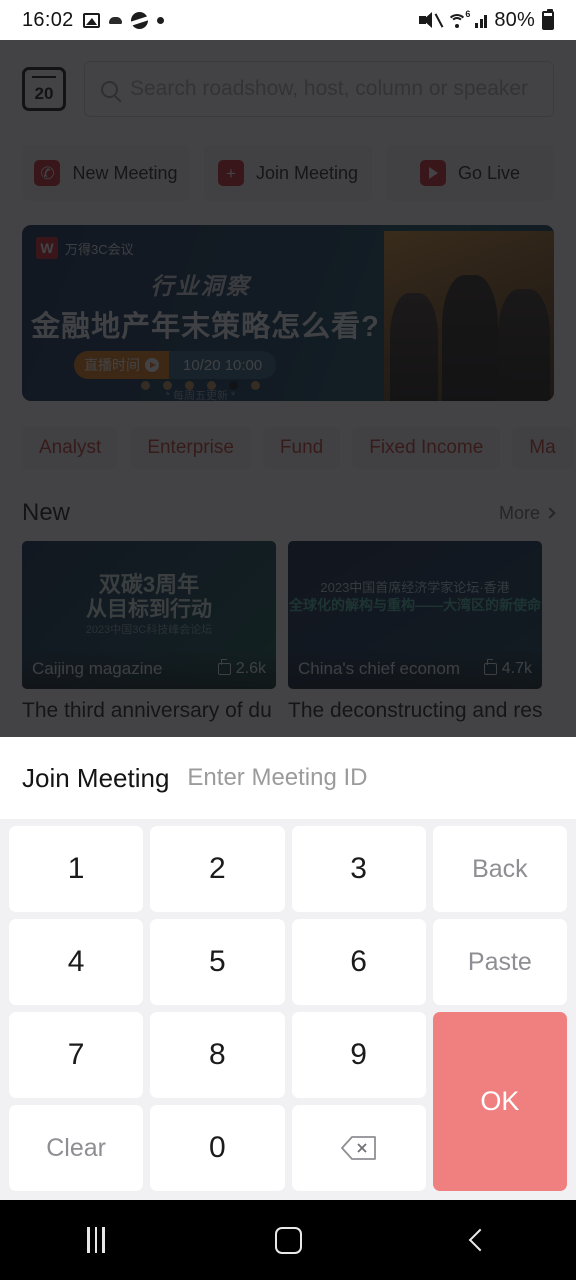 Image resolution: width=576 pixels, height=1280 pixels. I want to click on key-back: Back, so click(499, 869).